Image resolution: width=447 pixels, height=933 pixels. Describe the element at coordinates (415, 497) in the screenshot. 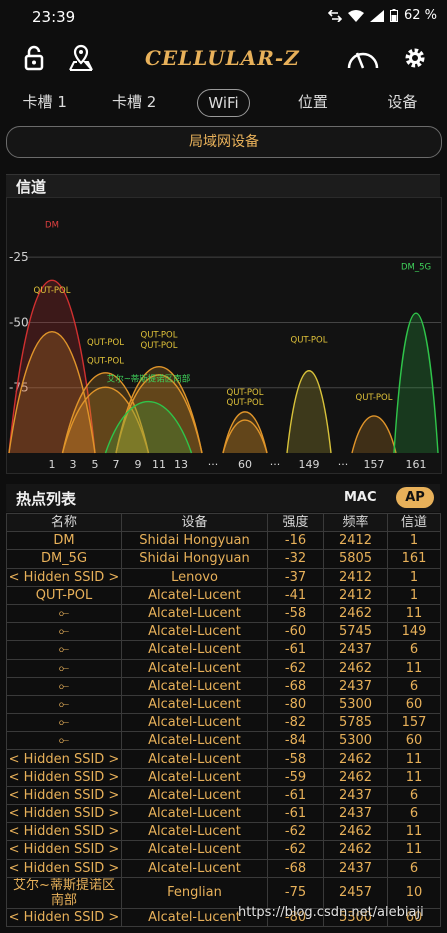

I see `ap-toggle: AP` at that location.